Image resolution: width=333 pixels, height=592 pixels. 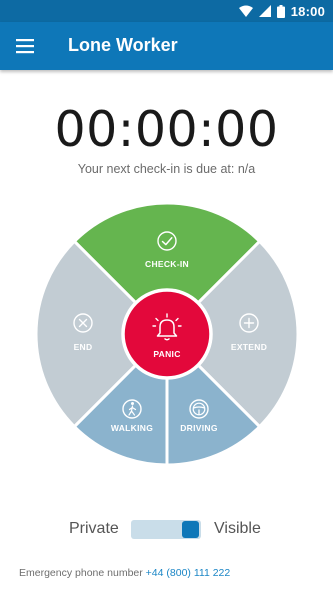 I want to click on status-icons: 18:00, so click(x=281, y=11).